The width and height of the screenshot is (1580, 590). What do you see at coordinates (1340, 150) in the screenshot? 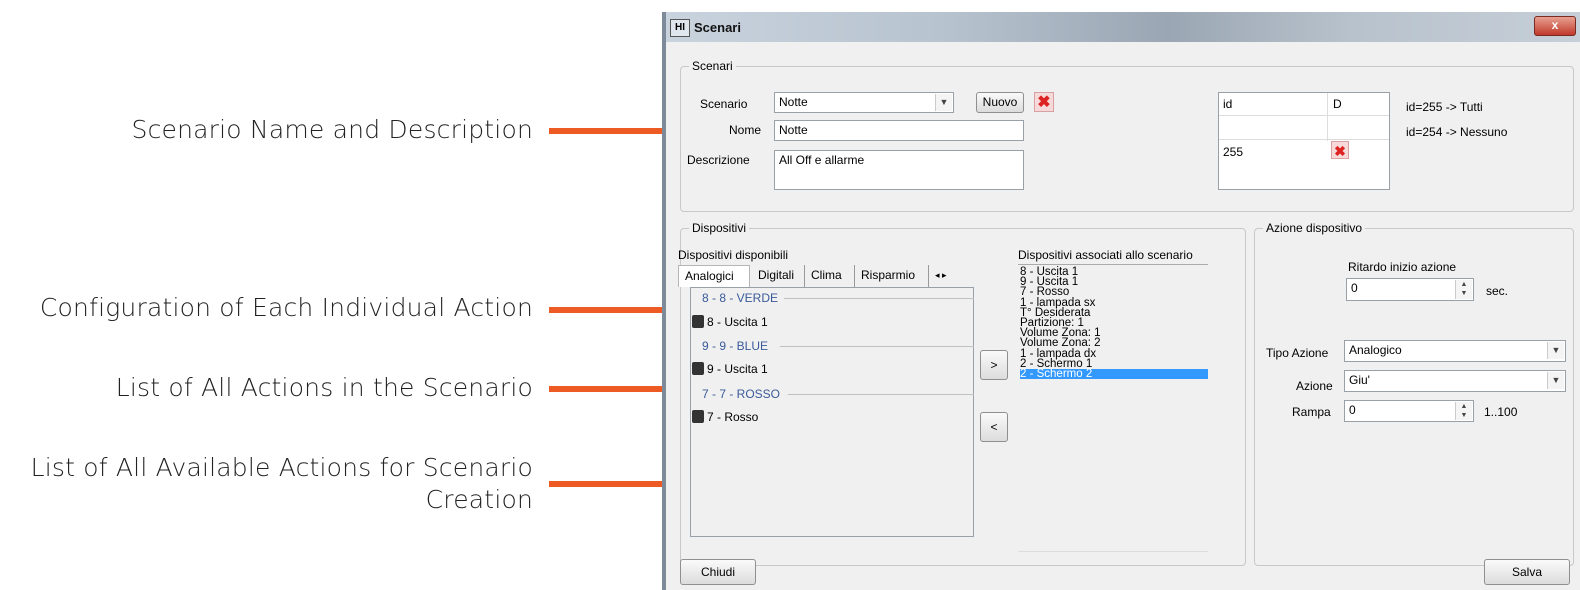
I see `delete-row-icon: ✖` at bounding box center [1340, 150].